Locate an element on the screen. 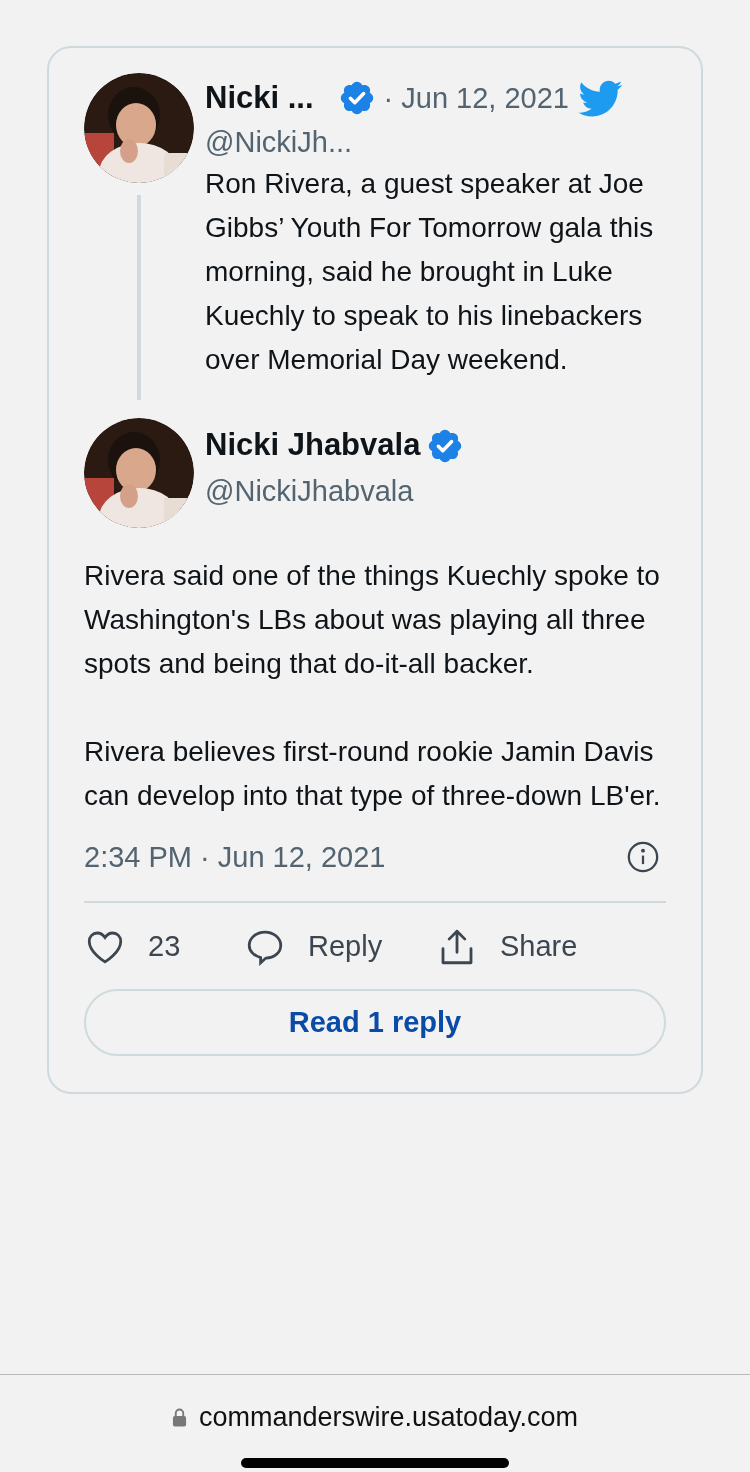 Image resolution: width=750 pixels, height=1472 pixels. tweet-text: Rivera believes first-round rookie Jamin Davis can develop into that type of three-down LB'er. is located at coordinates (373, 773).